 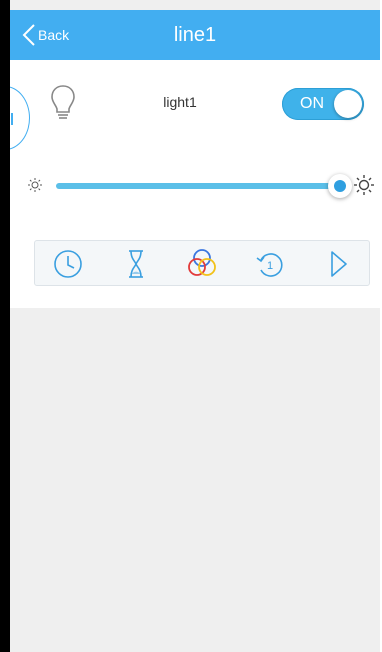 I want to click on color-mix-icon, so click(x=202, y=262).